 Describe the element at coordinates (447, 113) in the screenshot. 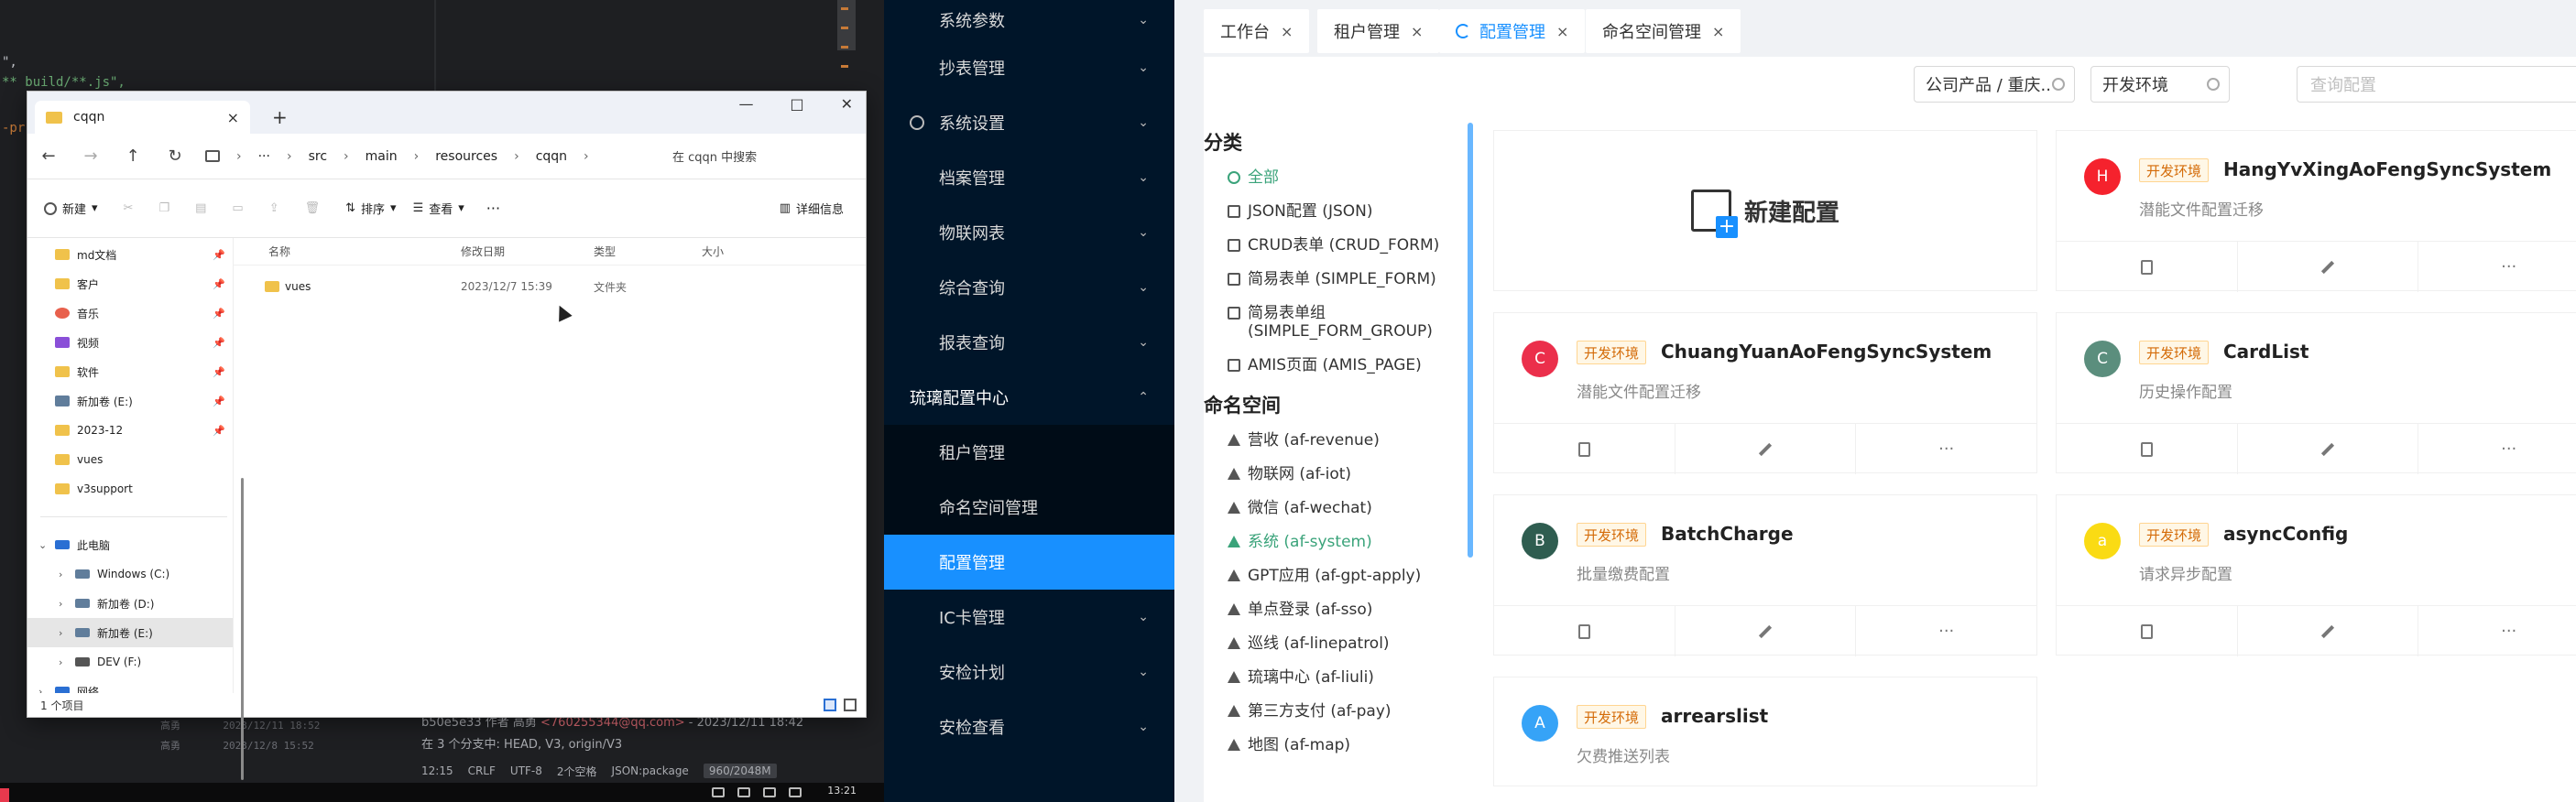

I see `explorer-titlebar: cqqn × + — □ ✕` at that location.